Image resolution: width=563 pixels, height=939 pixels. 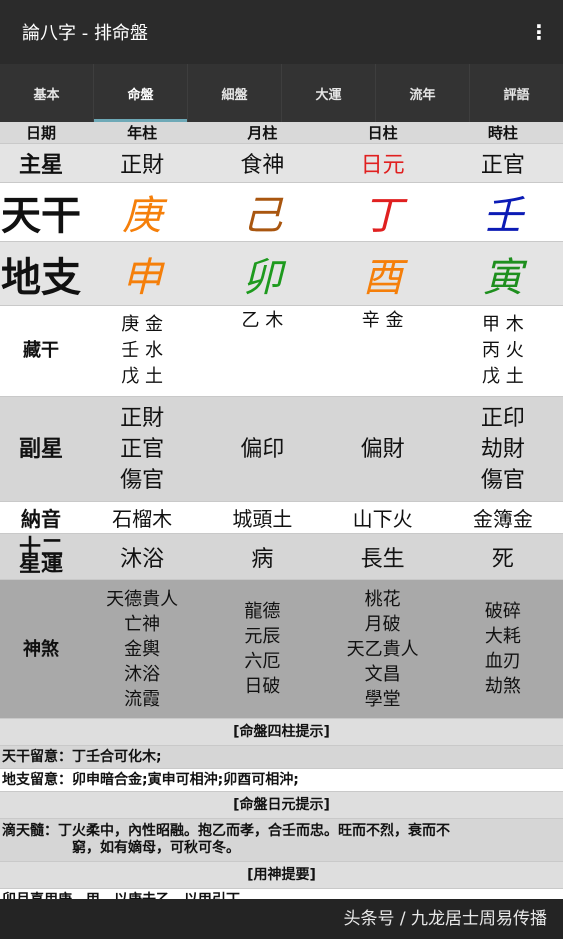 I want to click on row-label-line: 星運, so click(x=40, y=564).